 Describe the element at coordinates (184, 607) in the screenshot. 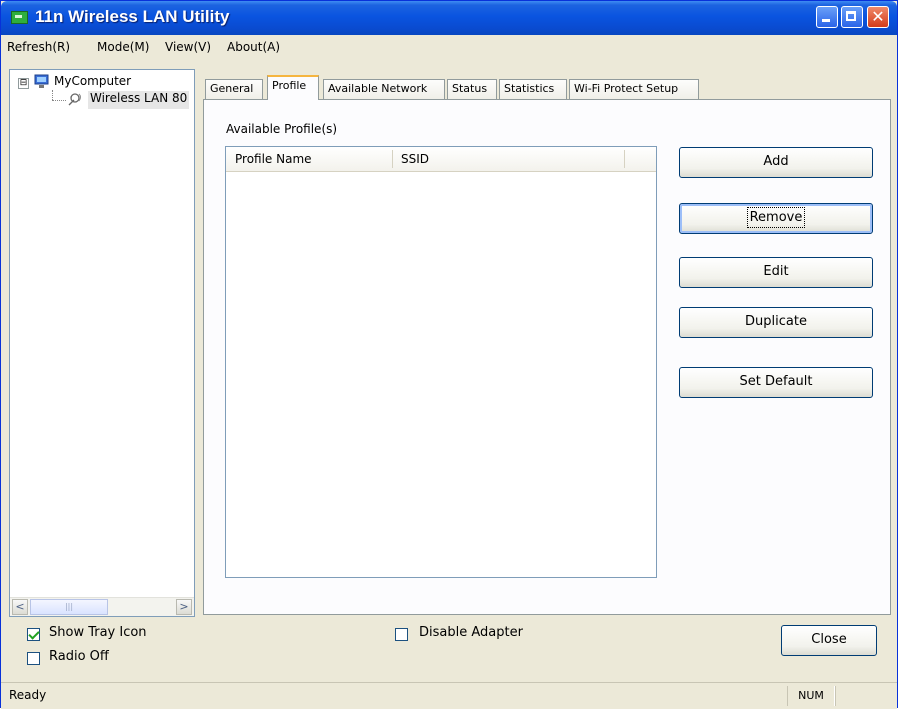

I see `scroll-right-button: >` at that location.